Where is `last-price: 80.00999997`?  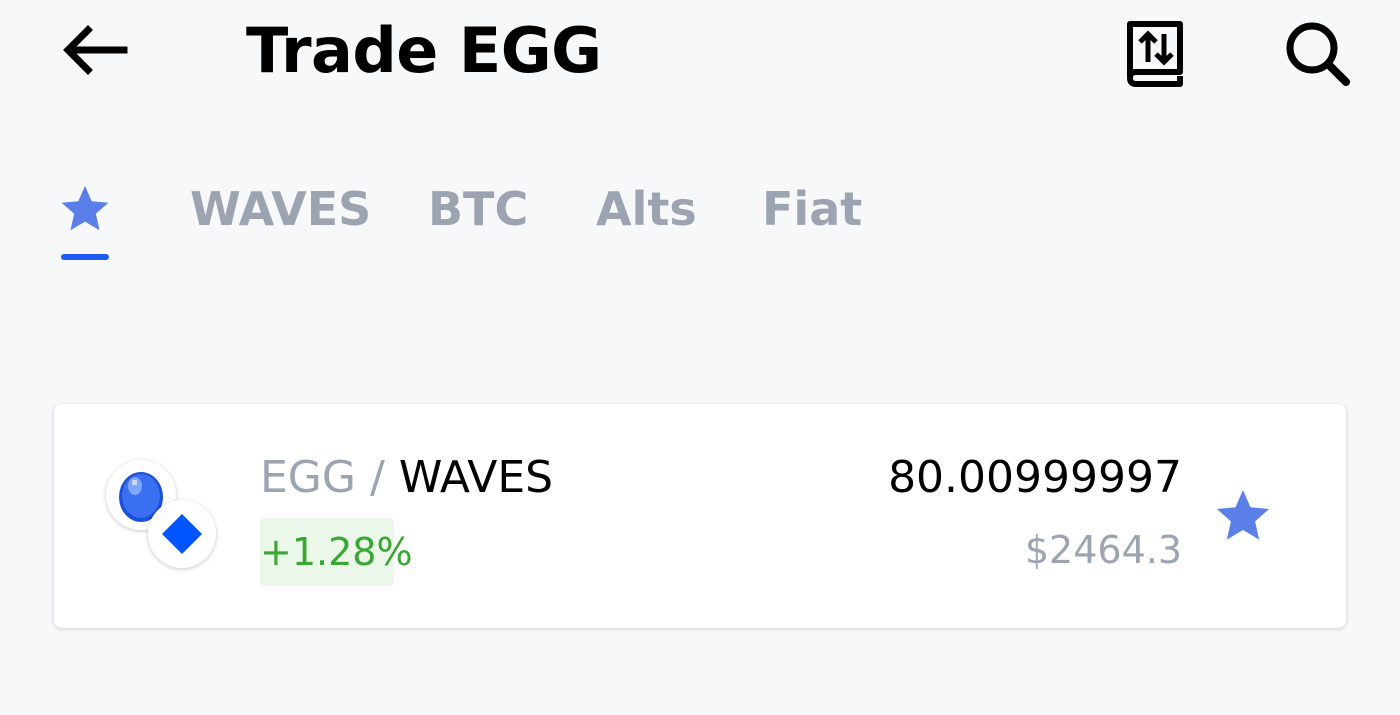 last-price: 80.00999997 is located at coordinates (1035, 477).